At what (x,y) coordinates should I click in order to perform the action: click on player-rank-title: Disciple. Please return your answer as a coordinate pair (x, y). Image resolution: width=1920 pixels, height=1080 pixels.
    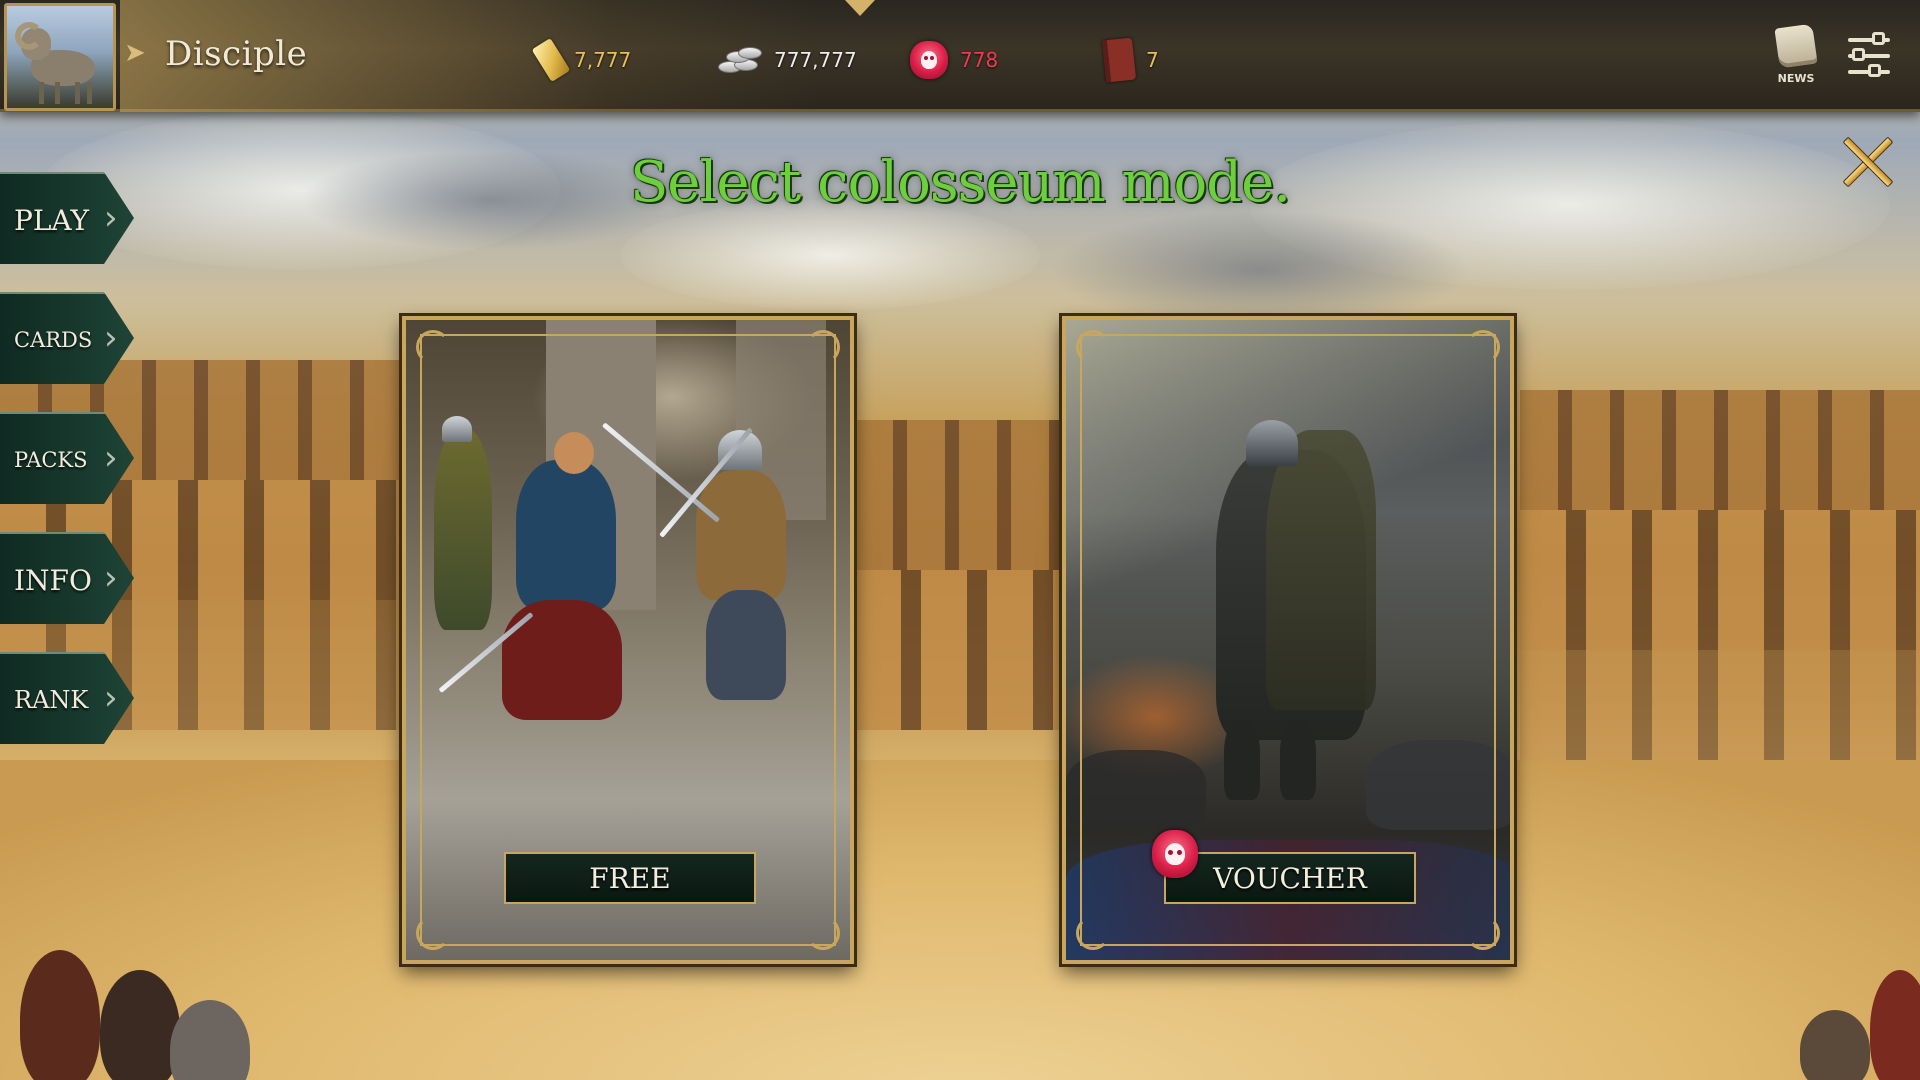
    Looking at the image, I should click on (236, 54).